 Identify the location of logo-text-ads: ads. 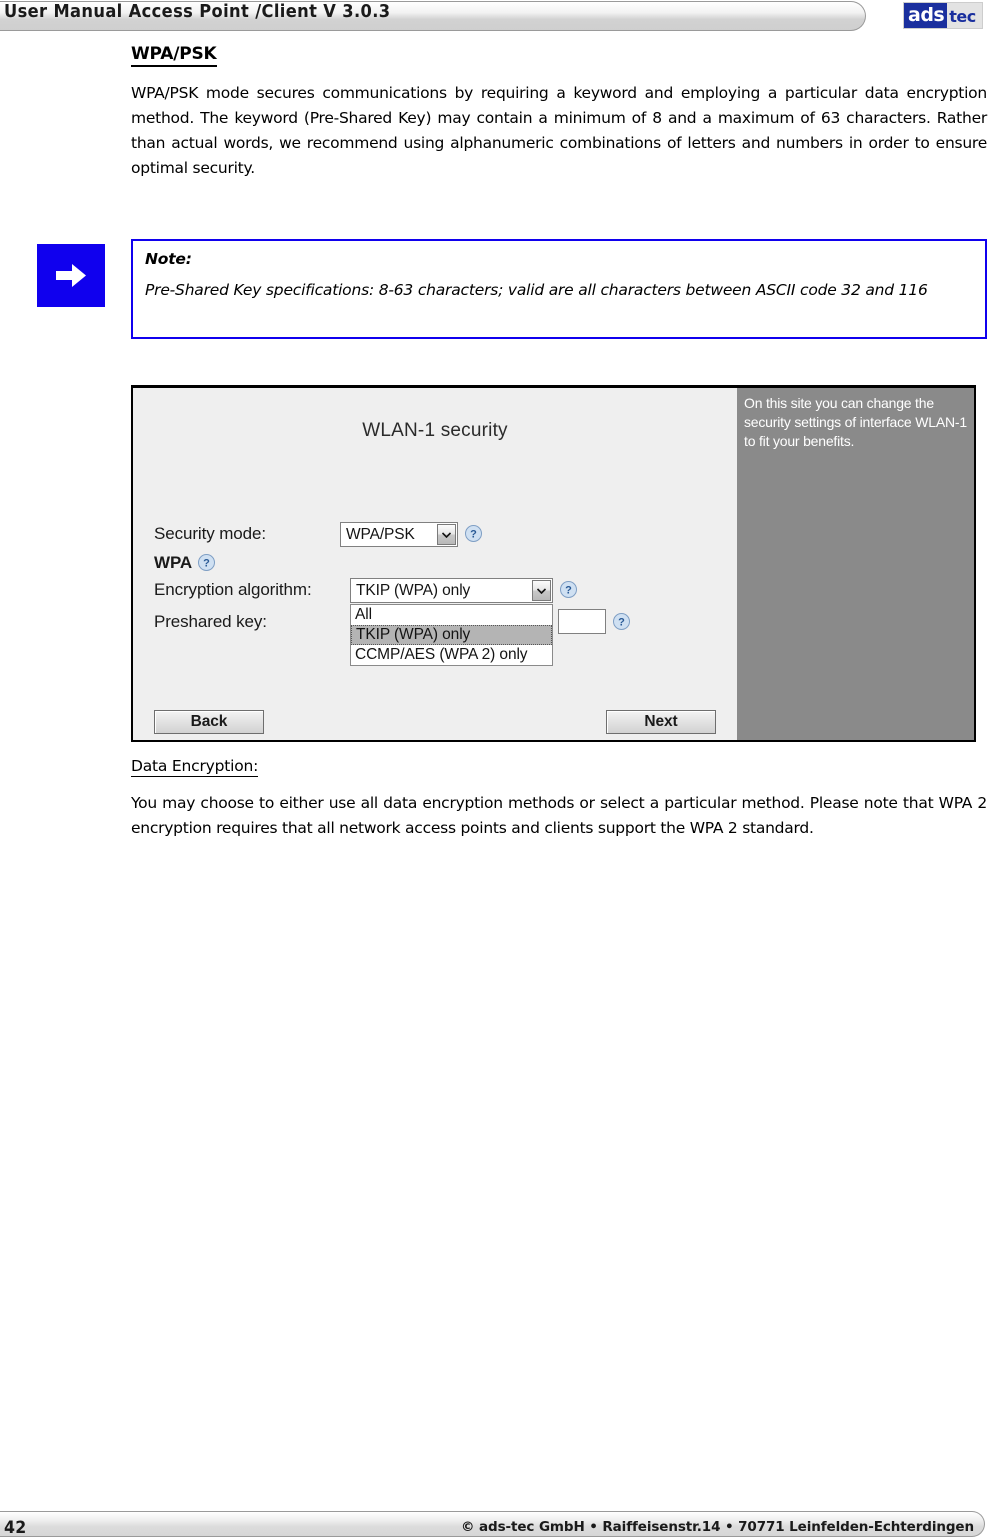
(926, 15).